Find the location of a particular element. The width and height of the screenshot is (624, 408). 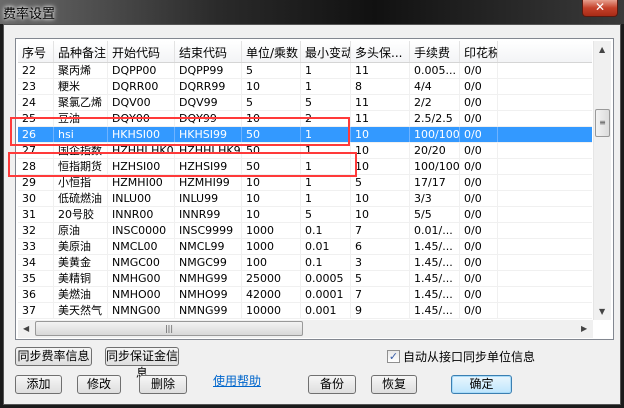

table-cell: 29 is located at coordinates (36, 182).